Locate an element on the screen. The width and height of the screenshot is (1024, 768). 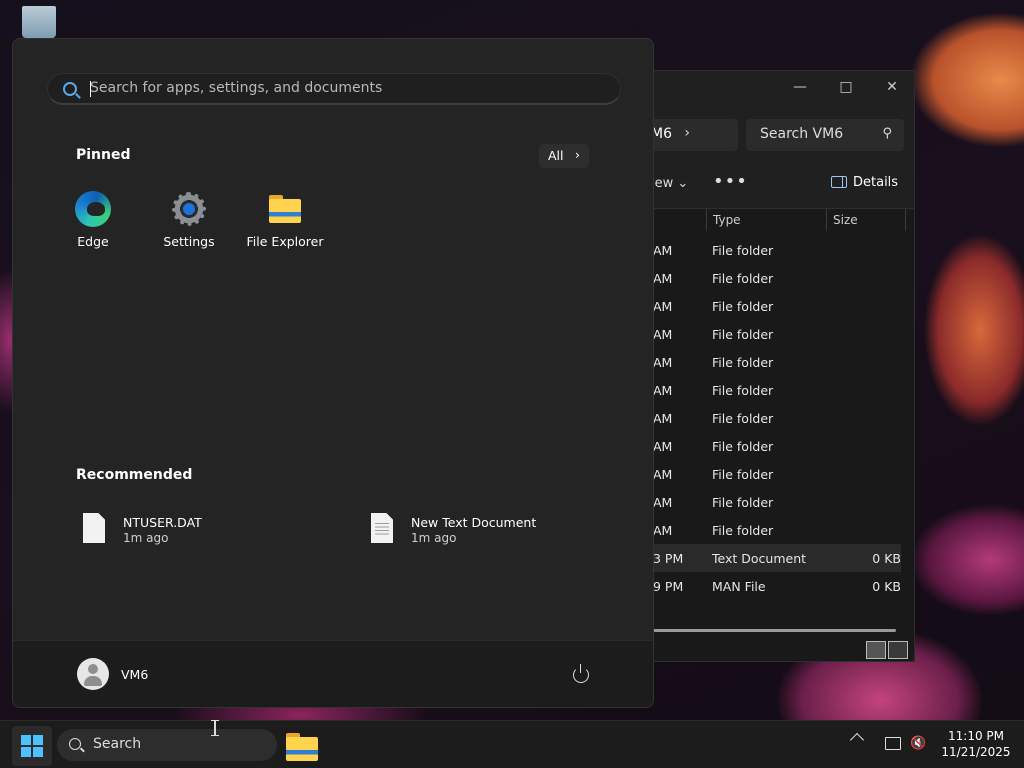
taskbar-search-label: Search is located at coordinates (117, 744).